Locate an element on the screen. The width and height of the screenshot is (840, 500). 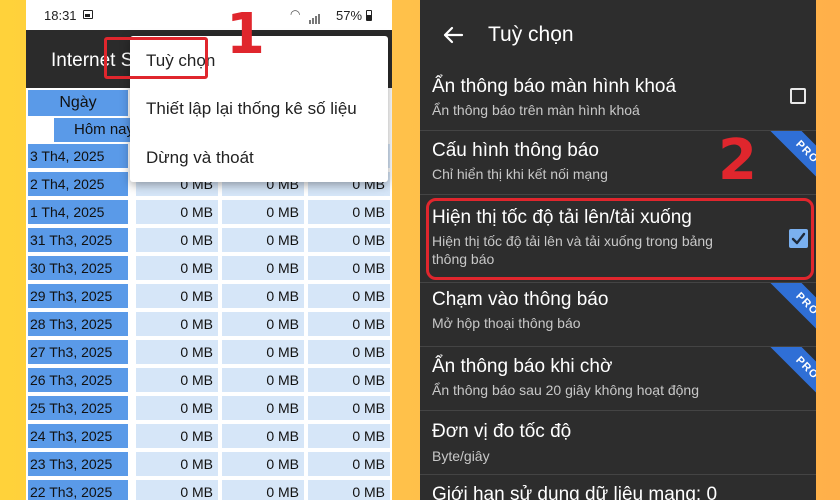
table-row: 28 Th3, 2025 0 MB 0 MB 0 MB is located at coordinates (209, 324).